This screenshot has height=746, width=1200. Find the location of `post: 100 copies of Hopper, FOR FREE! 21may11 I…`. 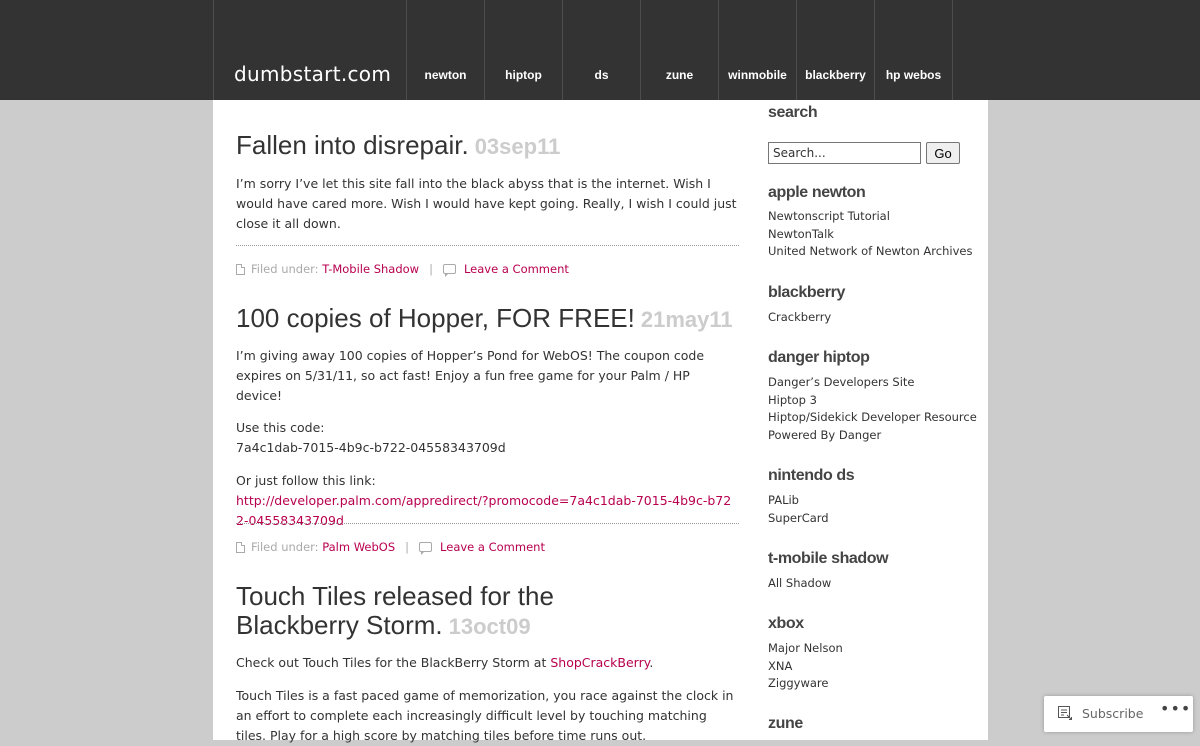

post: 100 copies of Hopper, FOR FREE! 21may11 I… is located at coordinates (487, 417).